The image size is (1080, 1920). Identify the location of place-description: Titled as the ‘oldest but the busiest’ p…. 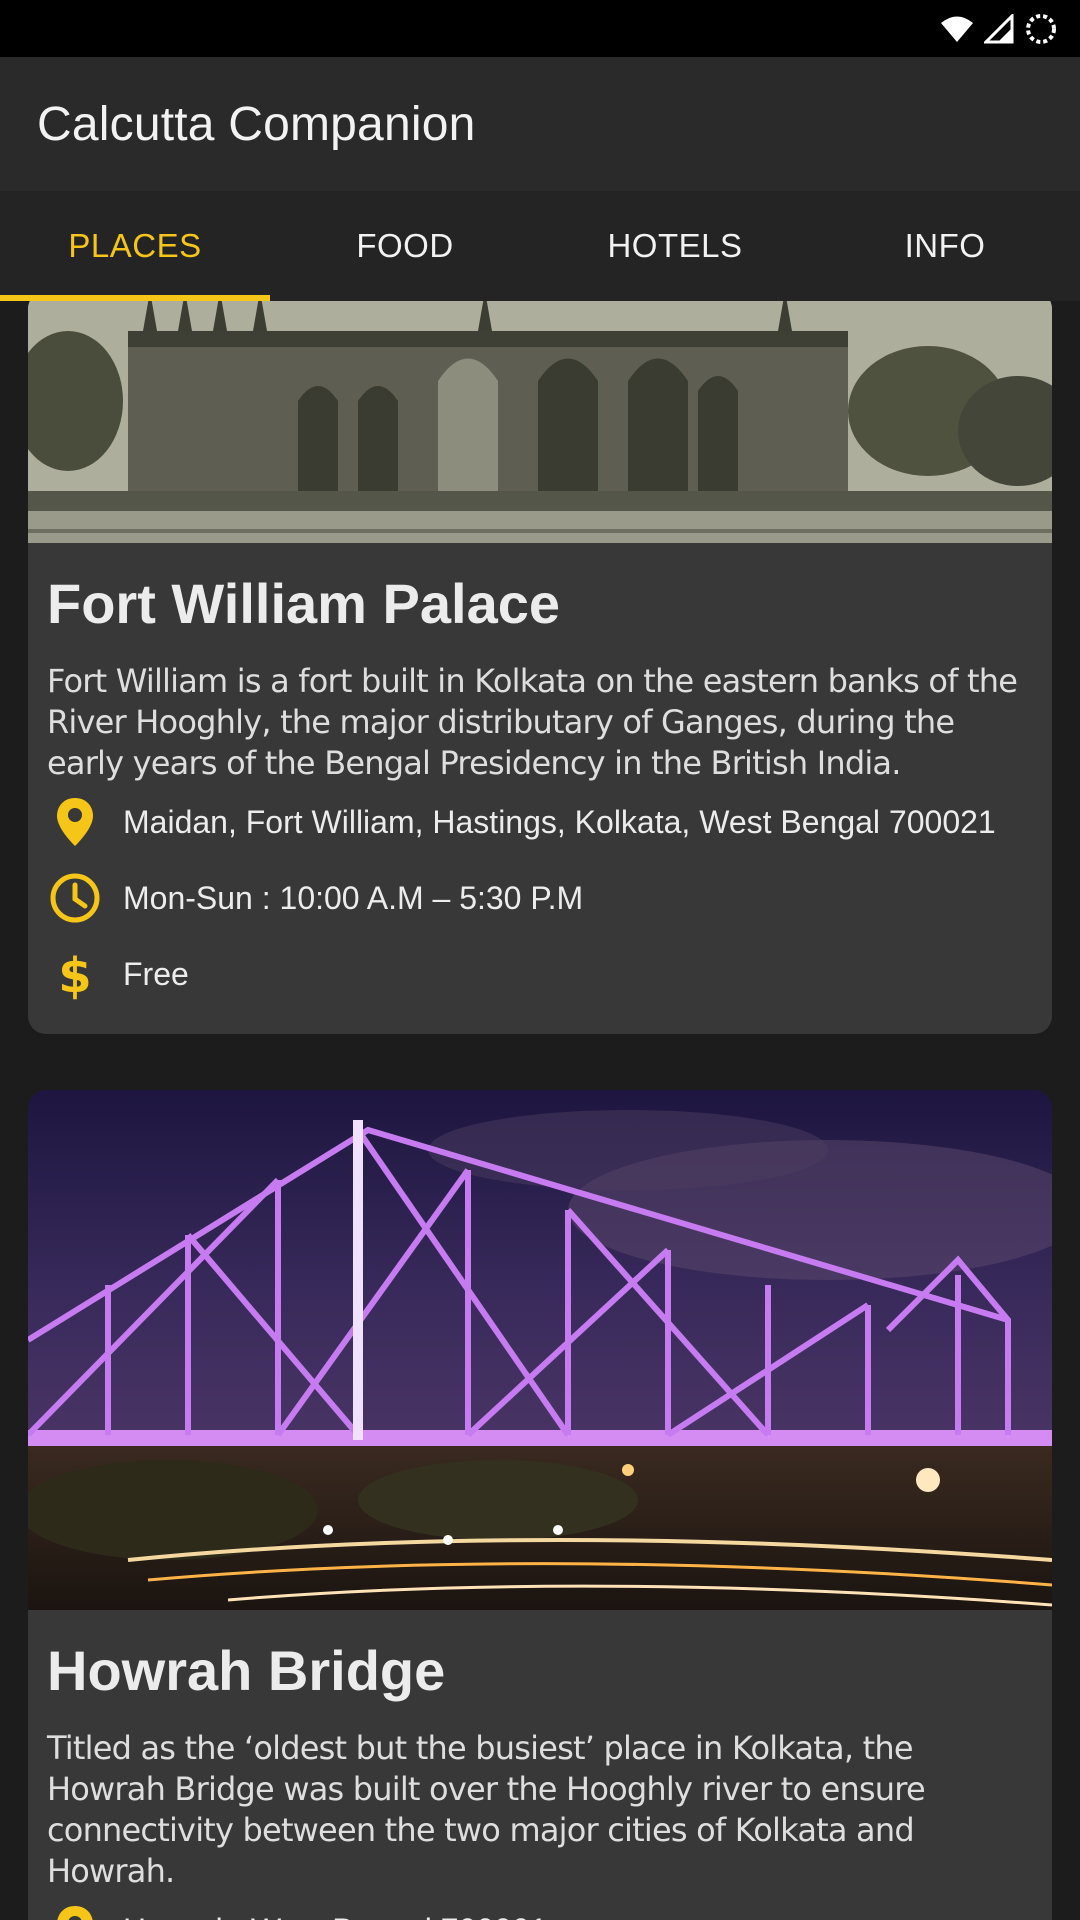
(486, 1809).